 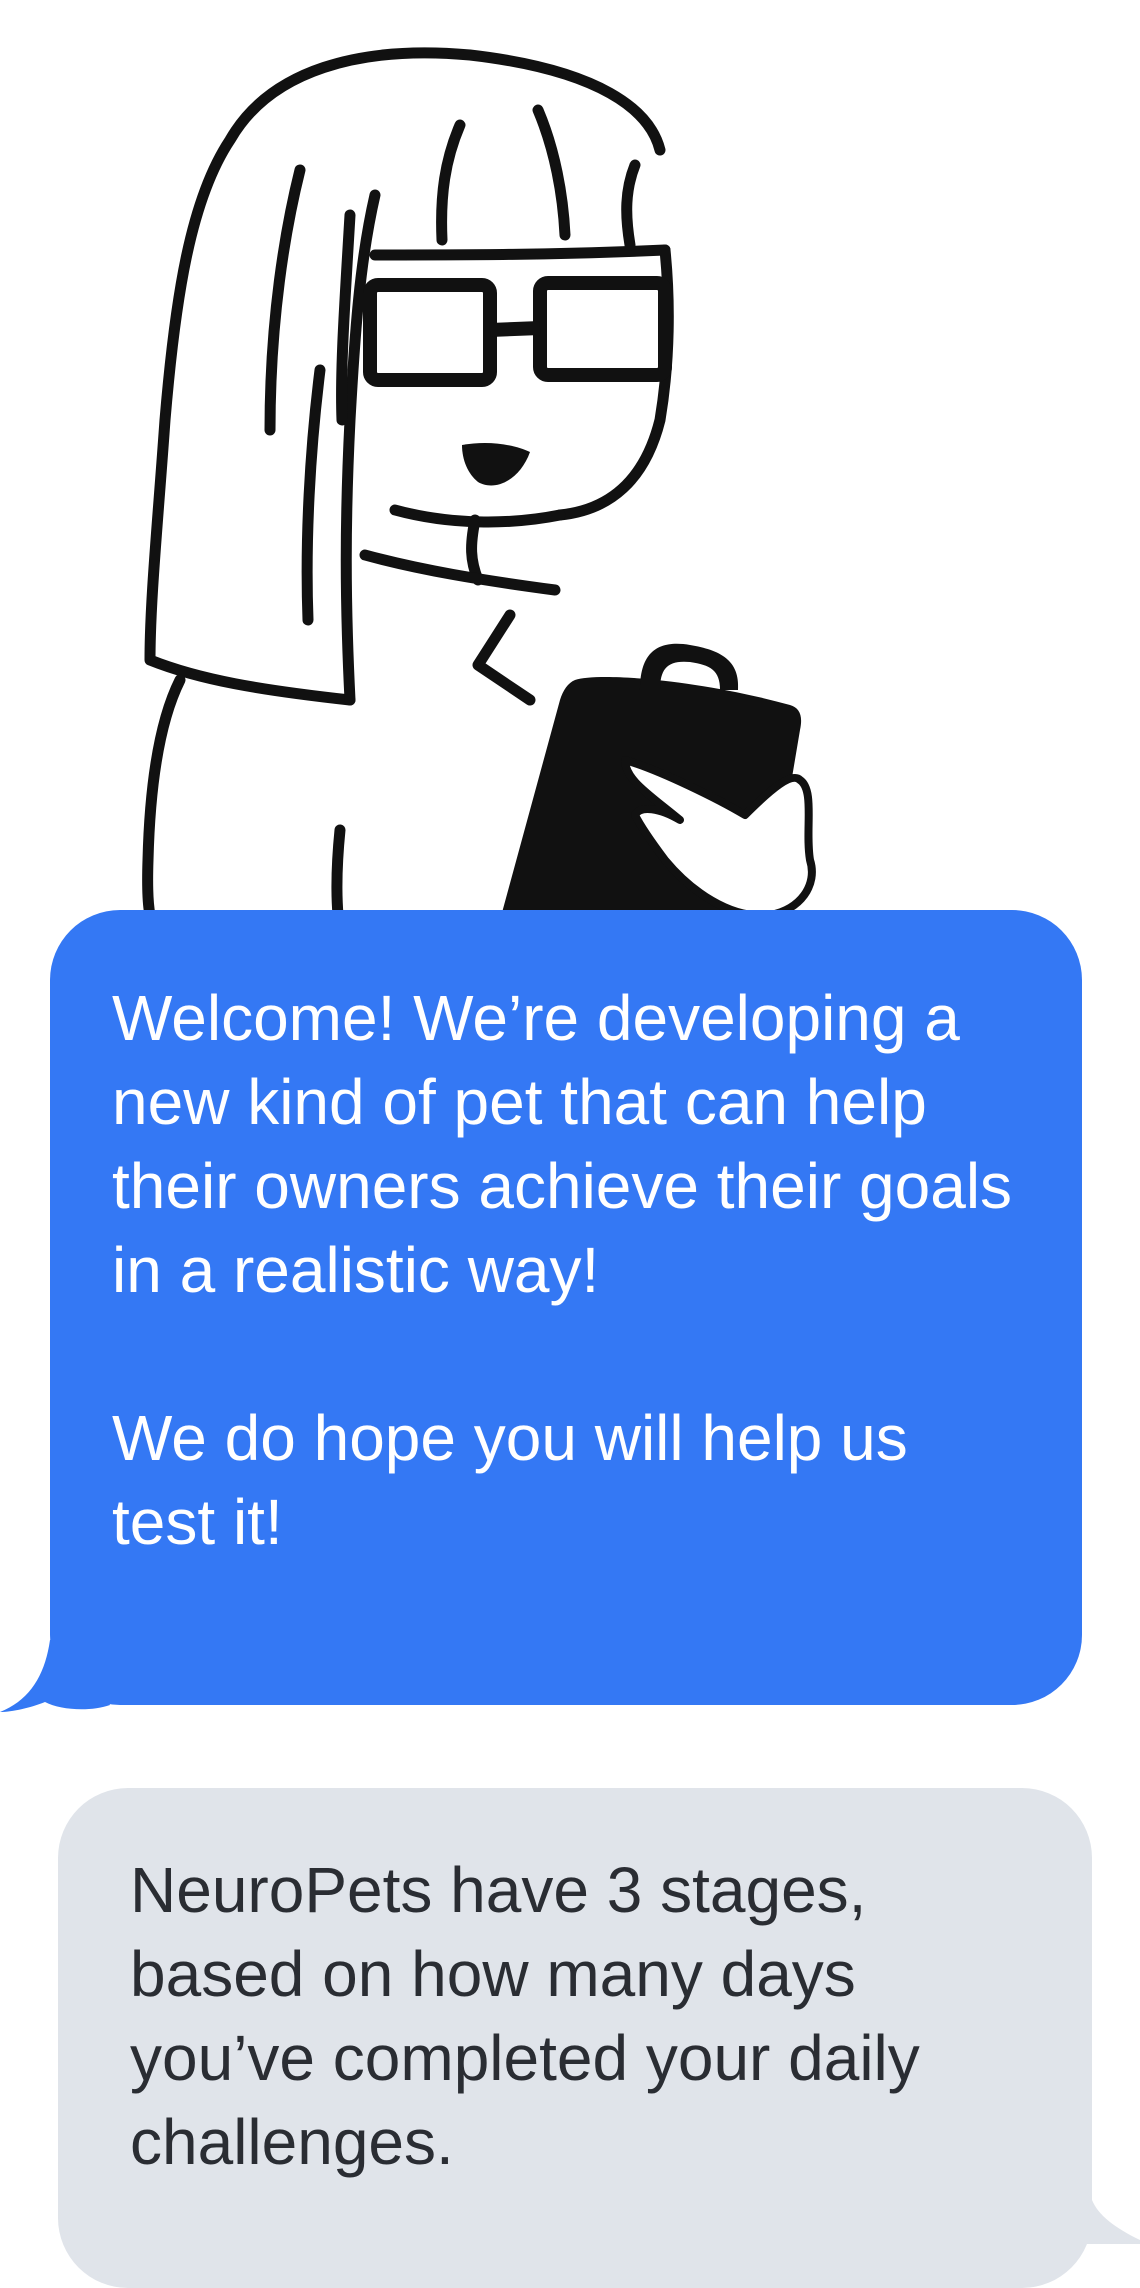 I want to click on message-text: We do hope you will help us test it!, so click(x=510, y=1480).